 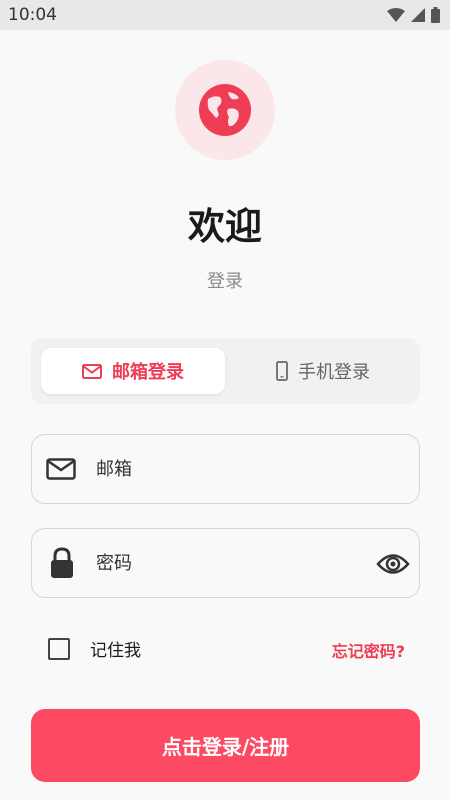 What do you see at coordinates (368, 650) in the screenshot?
I see `forgot-password-link: 忘记密码?` at bounding box center [368, 650].